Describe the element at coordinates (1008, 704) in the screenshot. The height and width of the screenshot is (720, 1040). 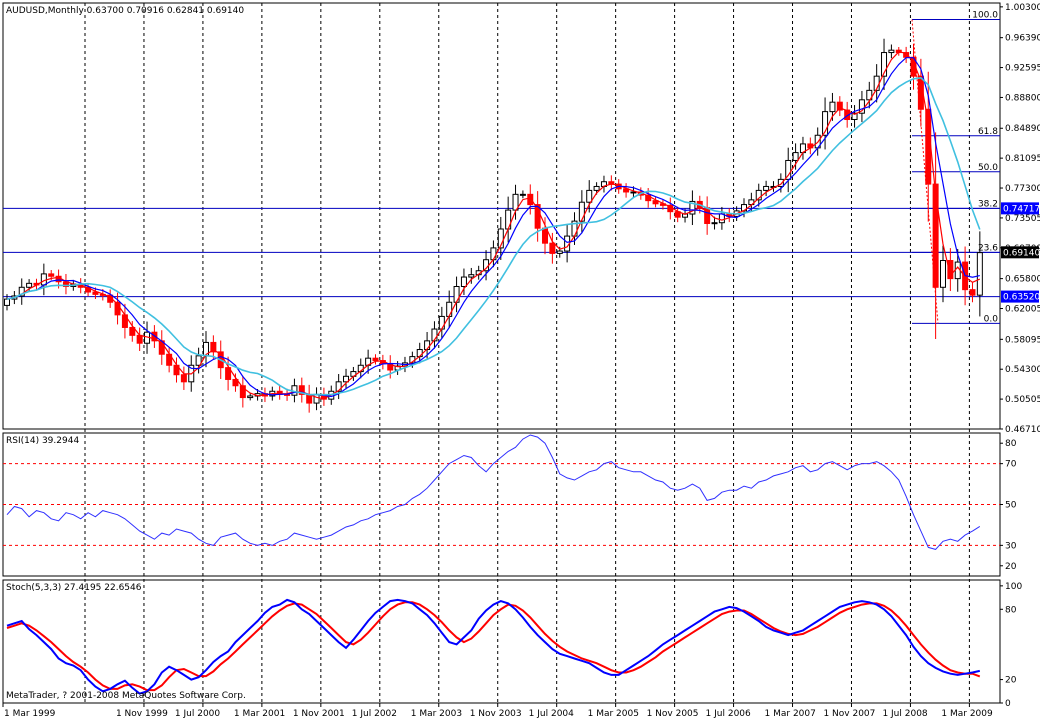
I see `stoch-tick-label: 0` at that location.